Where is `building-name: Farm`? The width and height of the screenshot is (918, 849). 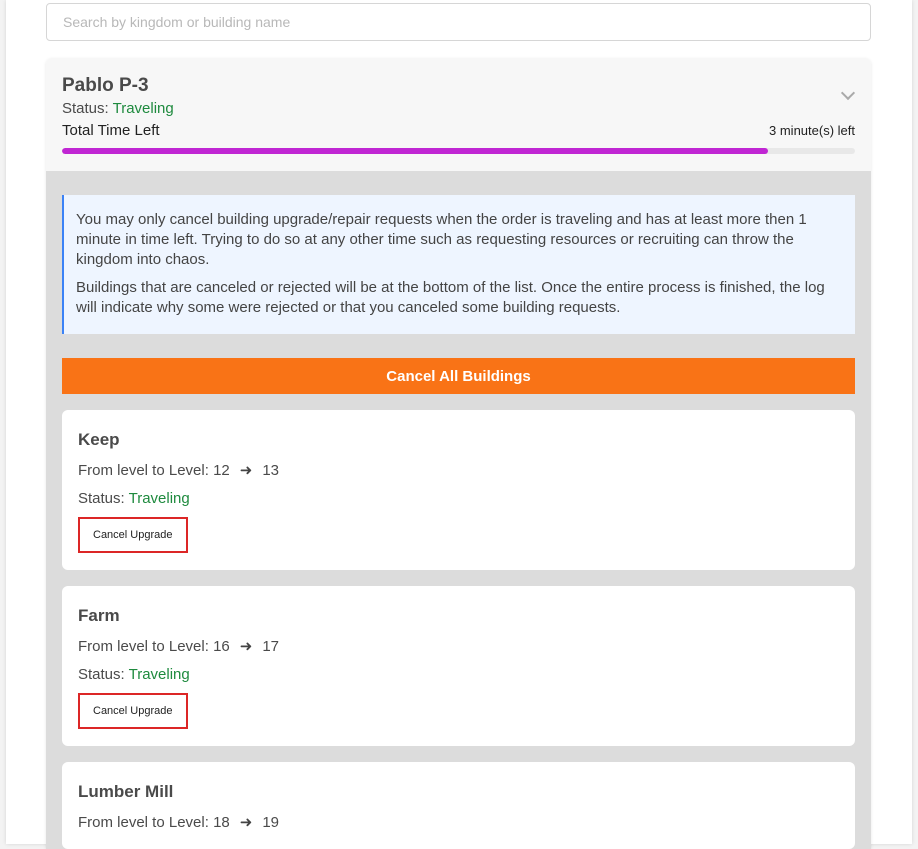
building-name: Farm is located at coordinates (99, 615).